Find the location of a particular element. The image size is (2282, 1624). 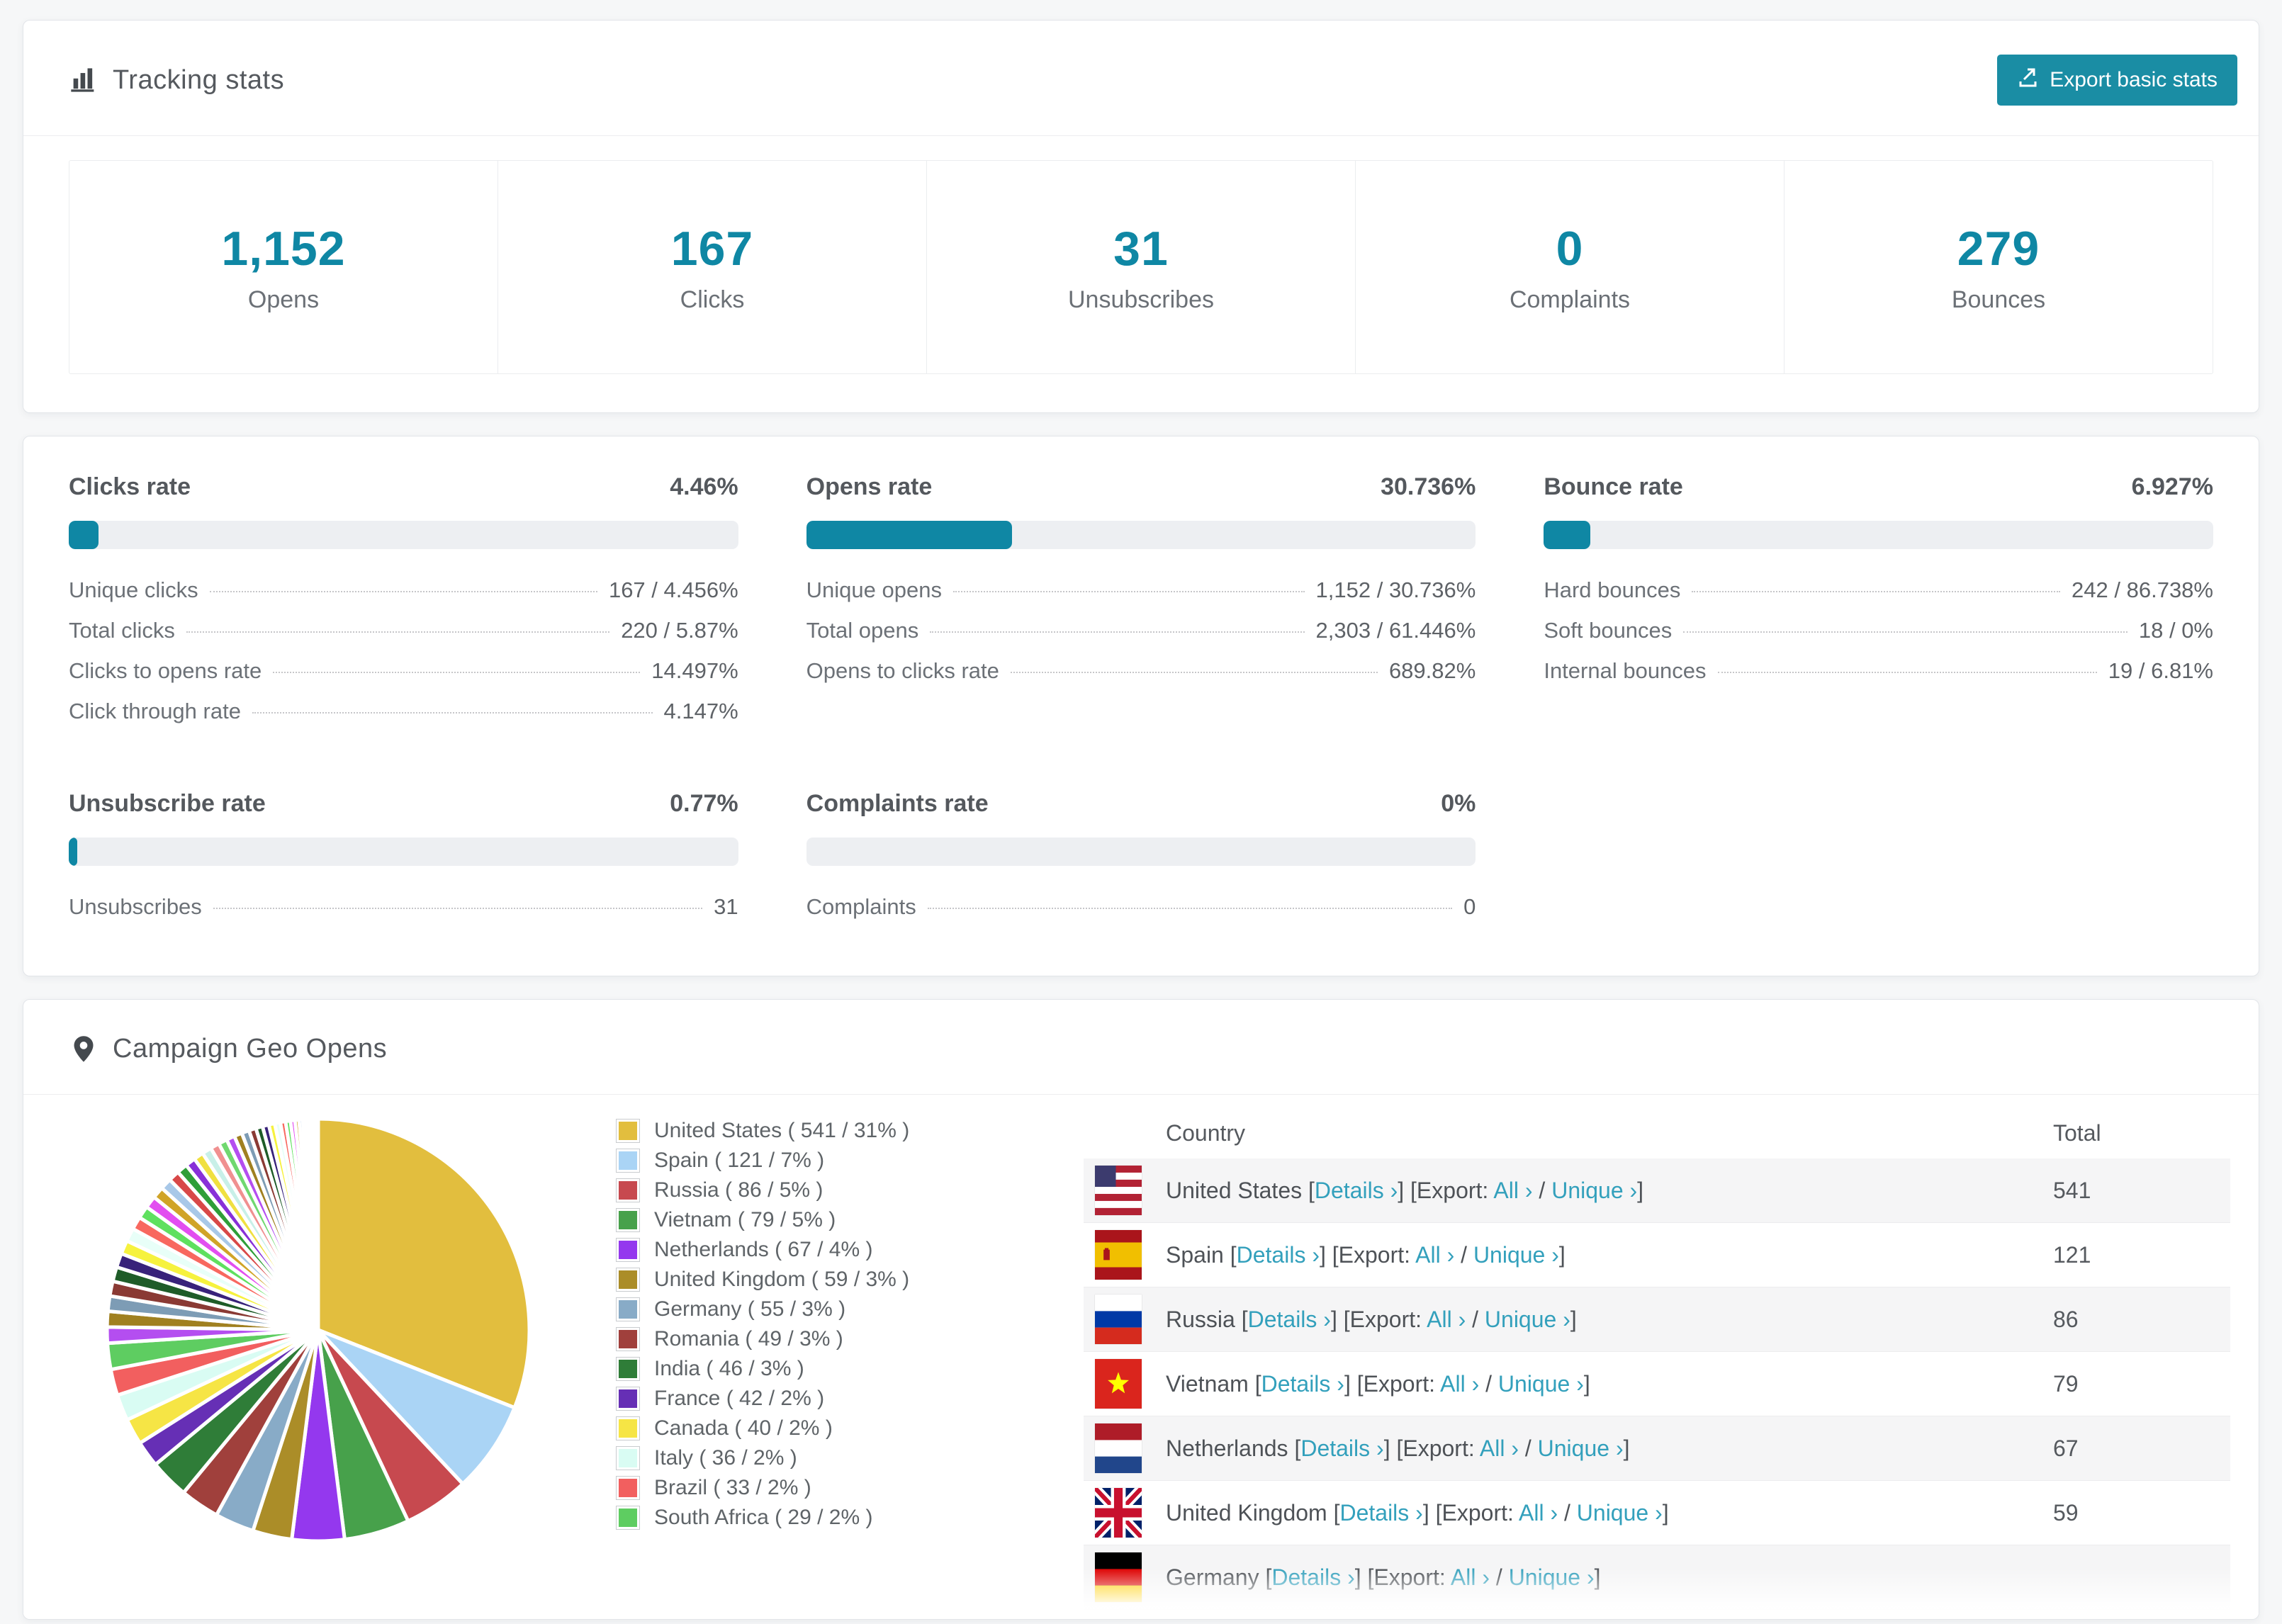

rate-metric-value: 19 / 6.81% is located at coordinates (2160, 671).